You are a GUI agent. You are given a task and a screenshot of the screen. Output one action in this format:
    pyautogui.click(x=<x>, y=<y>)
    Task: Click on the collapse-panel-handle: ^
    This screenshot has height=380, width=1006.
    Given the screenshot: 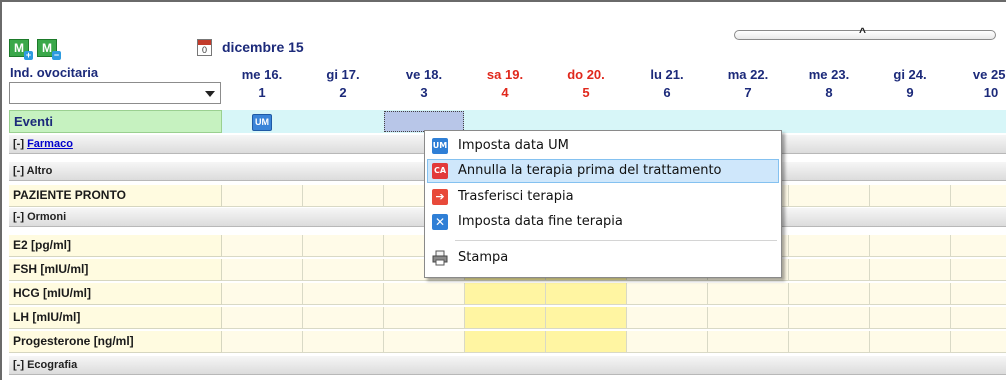 What is the action you would take?
    pyautogui.click(x=865, y=32)
    